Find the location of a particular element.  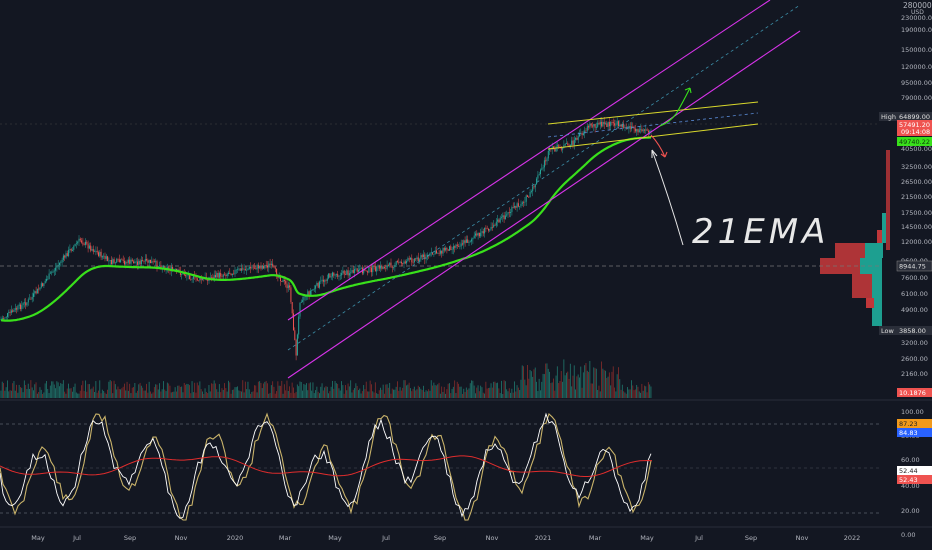

price-tick: 4900.00 is located at coordinates (914, 310).